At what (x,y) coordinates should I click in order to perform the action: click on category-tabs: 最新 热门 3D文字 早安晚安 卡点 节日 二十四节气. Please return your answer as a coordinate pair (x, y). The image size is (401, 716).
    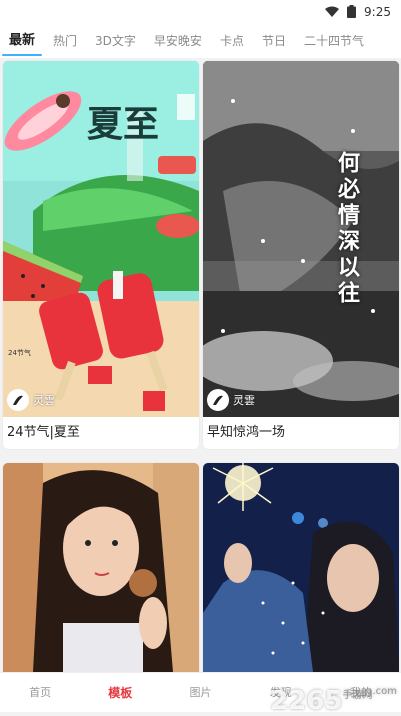
    Looking at the image, I should click on (200, 41).